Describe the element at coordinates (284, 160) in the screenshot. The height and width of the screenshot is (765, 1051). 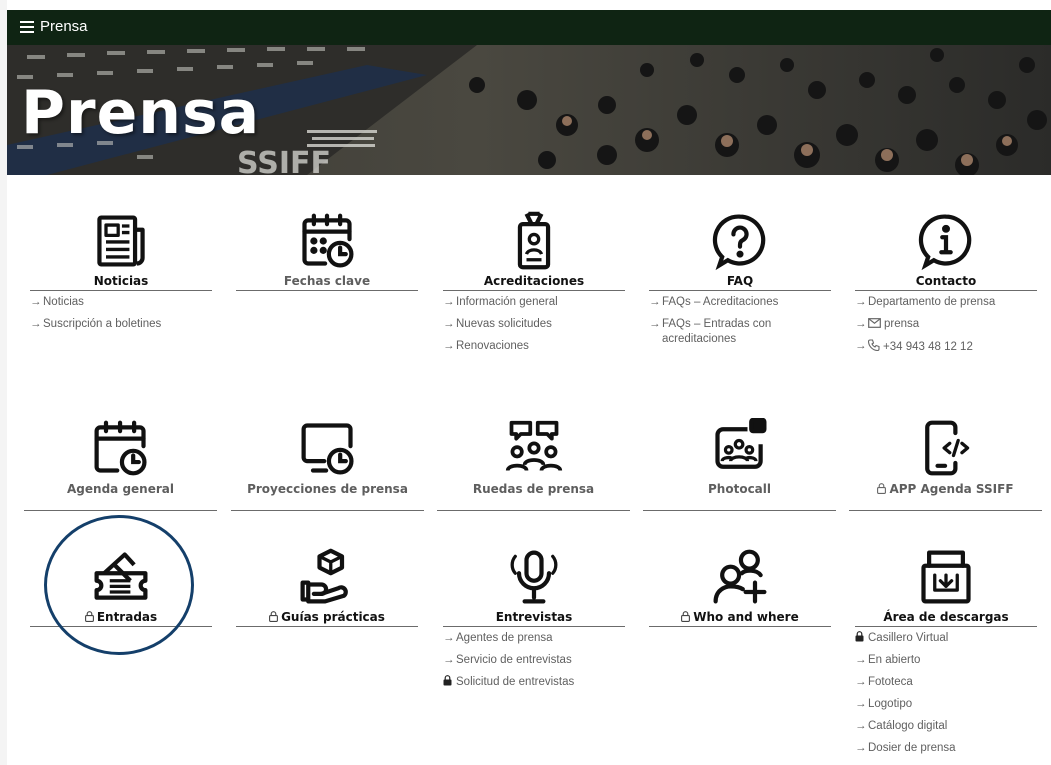
I see `svg-text: SSIFF` at that location.